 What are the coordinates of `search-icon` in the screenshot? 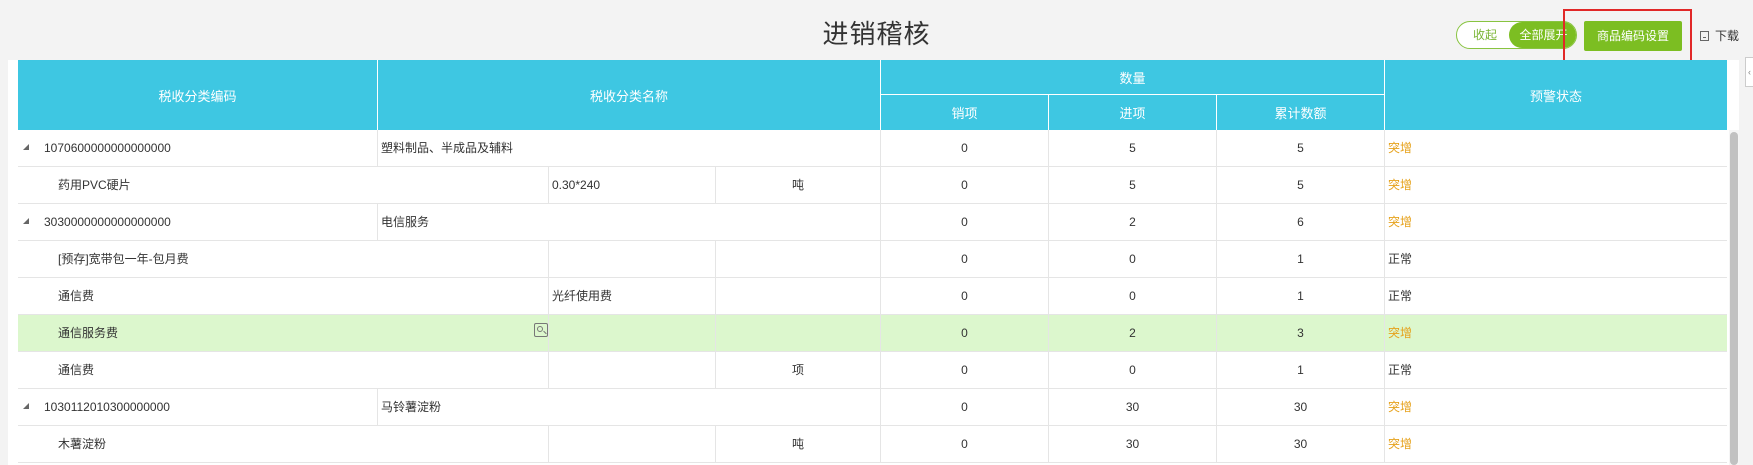 It's located at (541, 330).